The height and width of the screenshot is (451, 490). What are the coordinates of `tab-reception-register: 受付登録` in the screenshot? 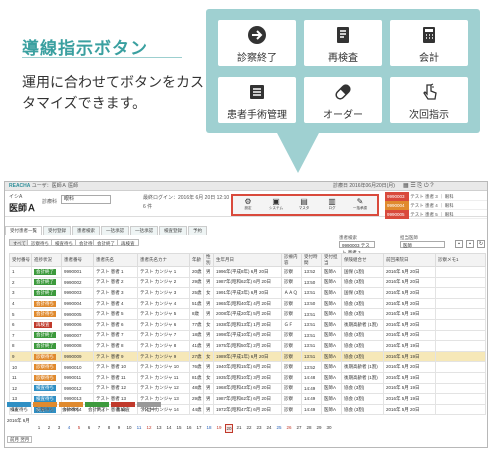 It's located at (57, 230).